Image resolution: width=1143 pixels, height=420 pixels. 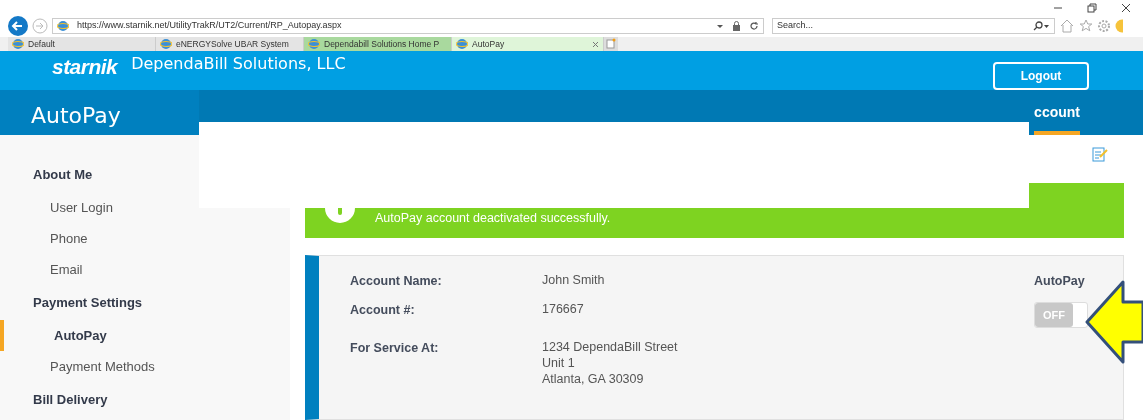 What do you see at coordinates (60, 207) in the screenshot?
I see `sidebar-item: User Login` at bounding box center [60, 207].